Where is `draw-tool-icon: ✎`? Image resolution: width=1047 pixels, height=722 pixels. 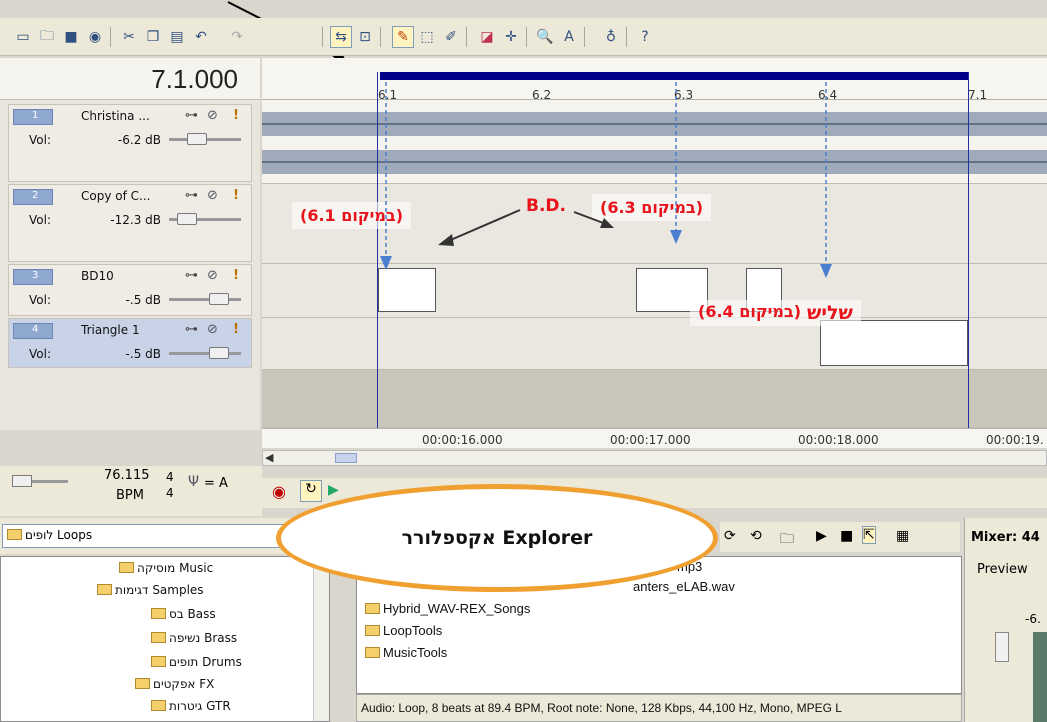 draw-tool-icon: ✎ is located at coordinates (403, 37).